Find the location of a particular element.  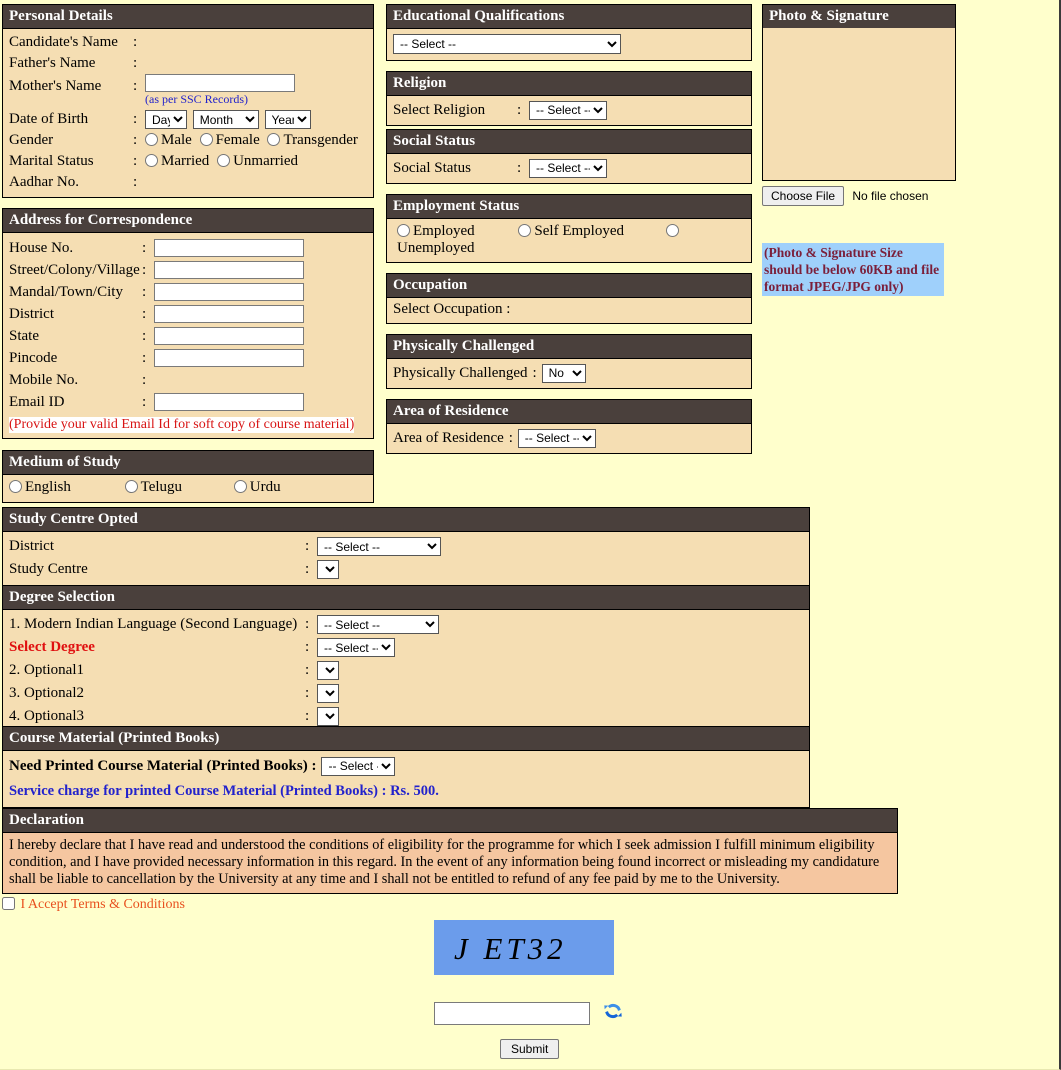

pincode-row: Pincode : is located at coordinates (188, 358).